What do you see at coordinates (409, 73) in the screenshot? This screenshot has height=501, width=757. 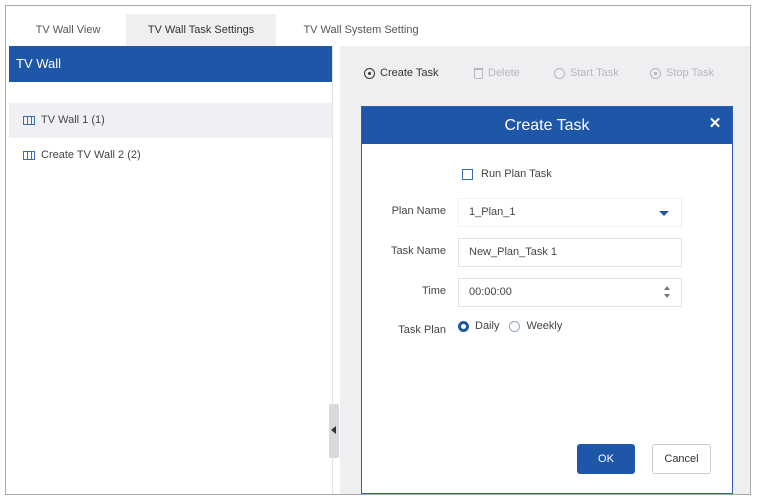 I see `create-task-label: Create Task` at bounding box center [409, 73].